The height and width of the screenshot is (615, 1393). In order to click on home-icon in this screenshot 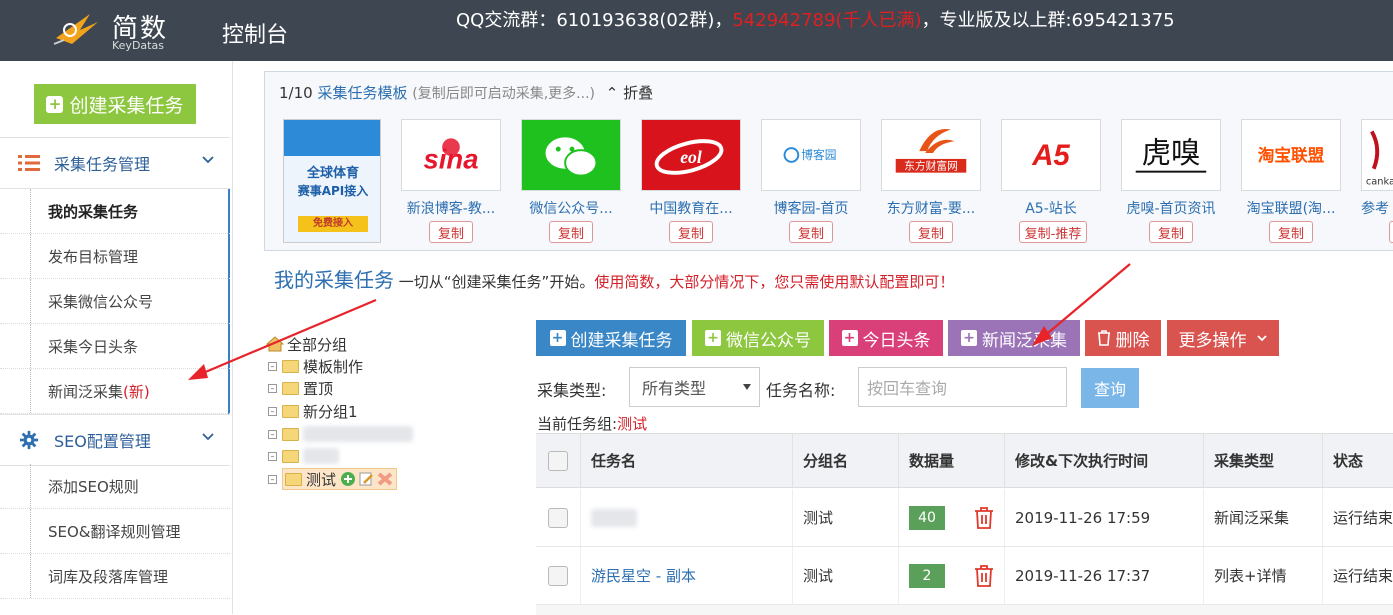, I will do `click(275, 344)`.